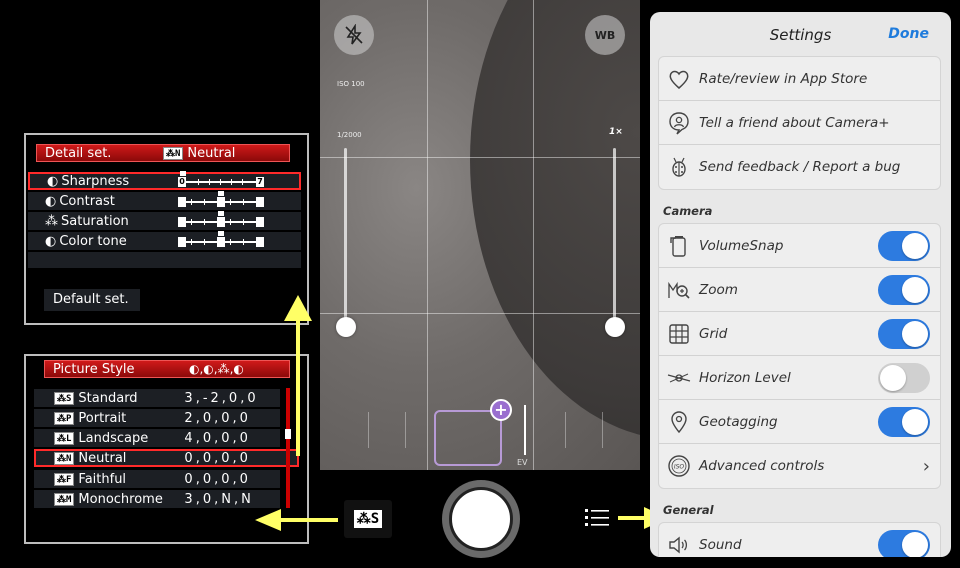  What do you see at coordinates (173, 153) in the screenshot?
I see `picture-style-tag: ⁂N` at bounding box center [173, 153].